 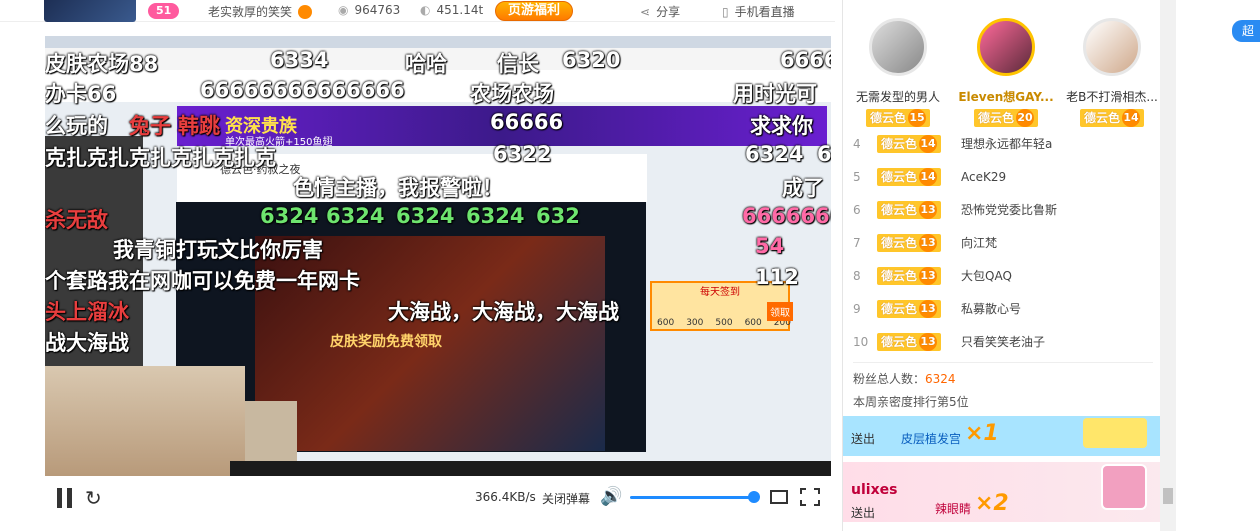 What do you see at coordinates (1003, 176) in the screenshot?
I see `fan-row: 5 德云色 14 AceK29` at bounding box center [1003, 176].